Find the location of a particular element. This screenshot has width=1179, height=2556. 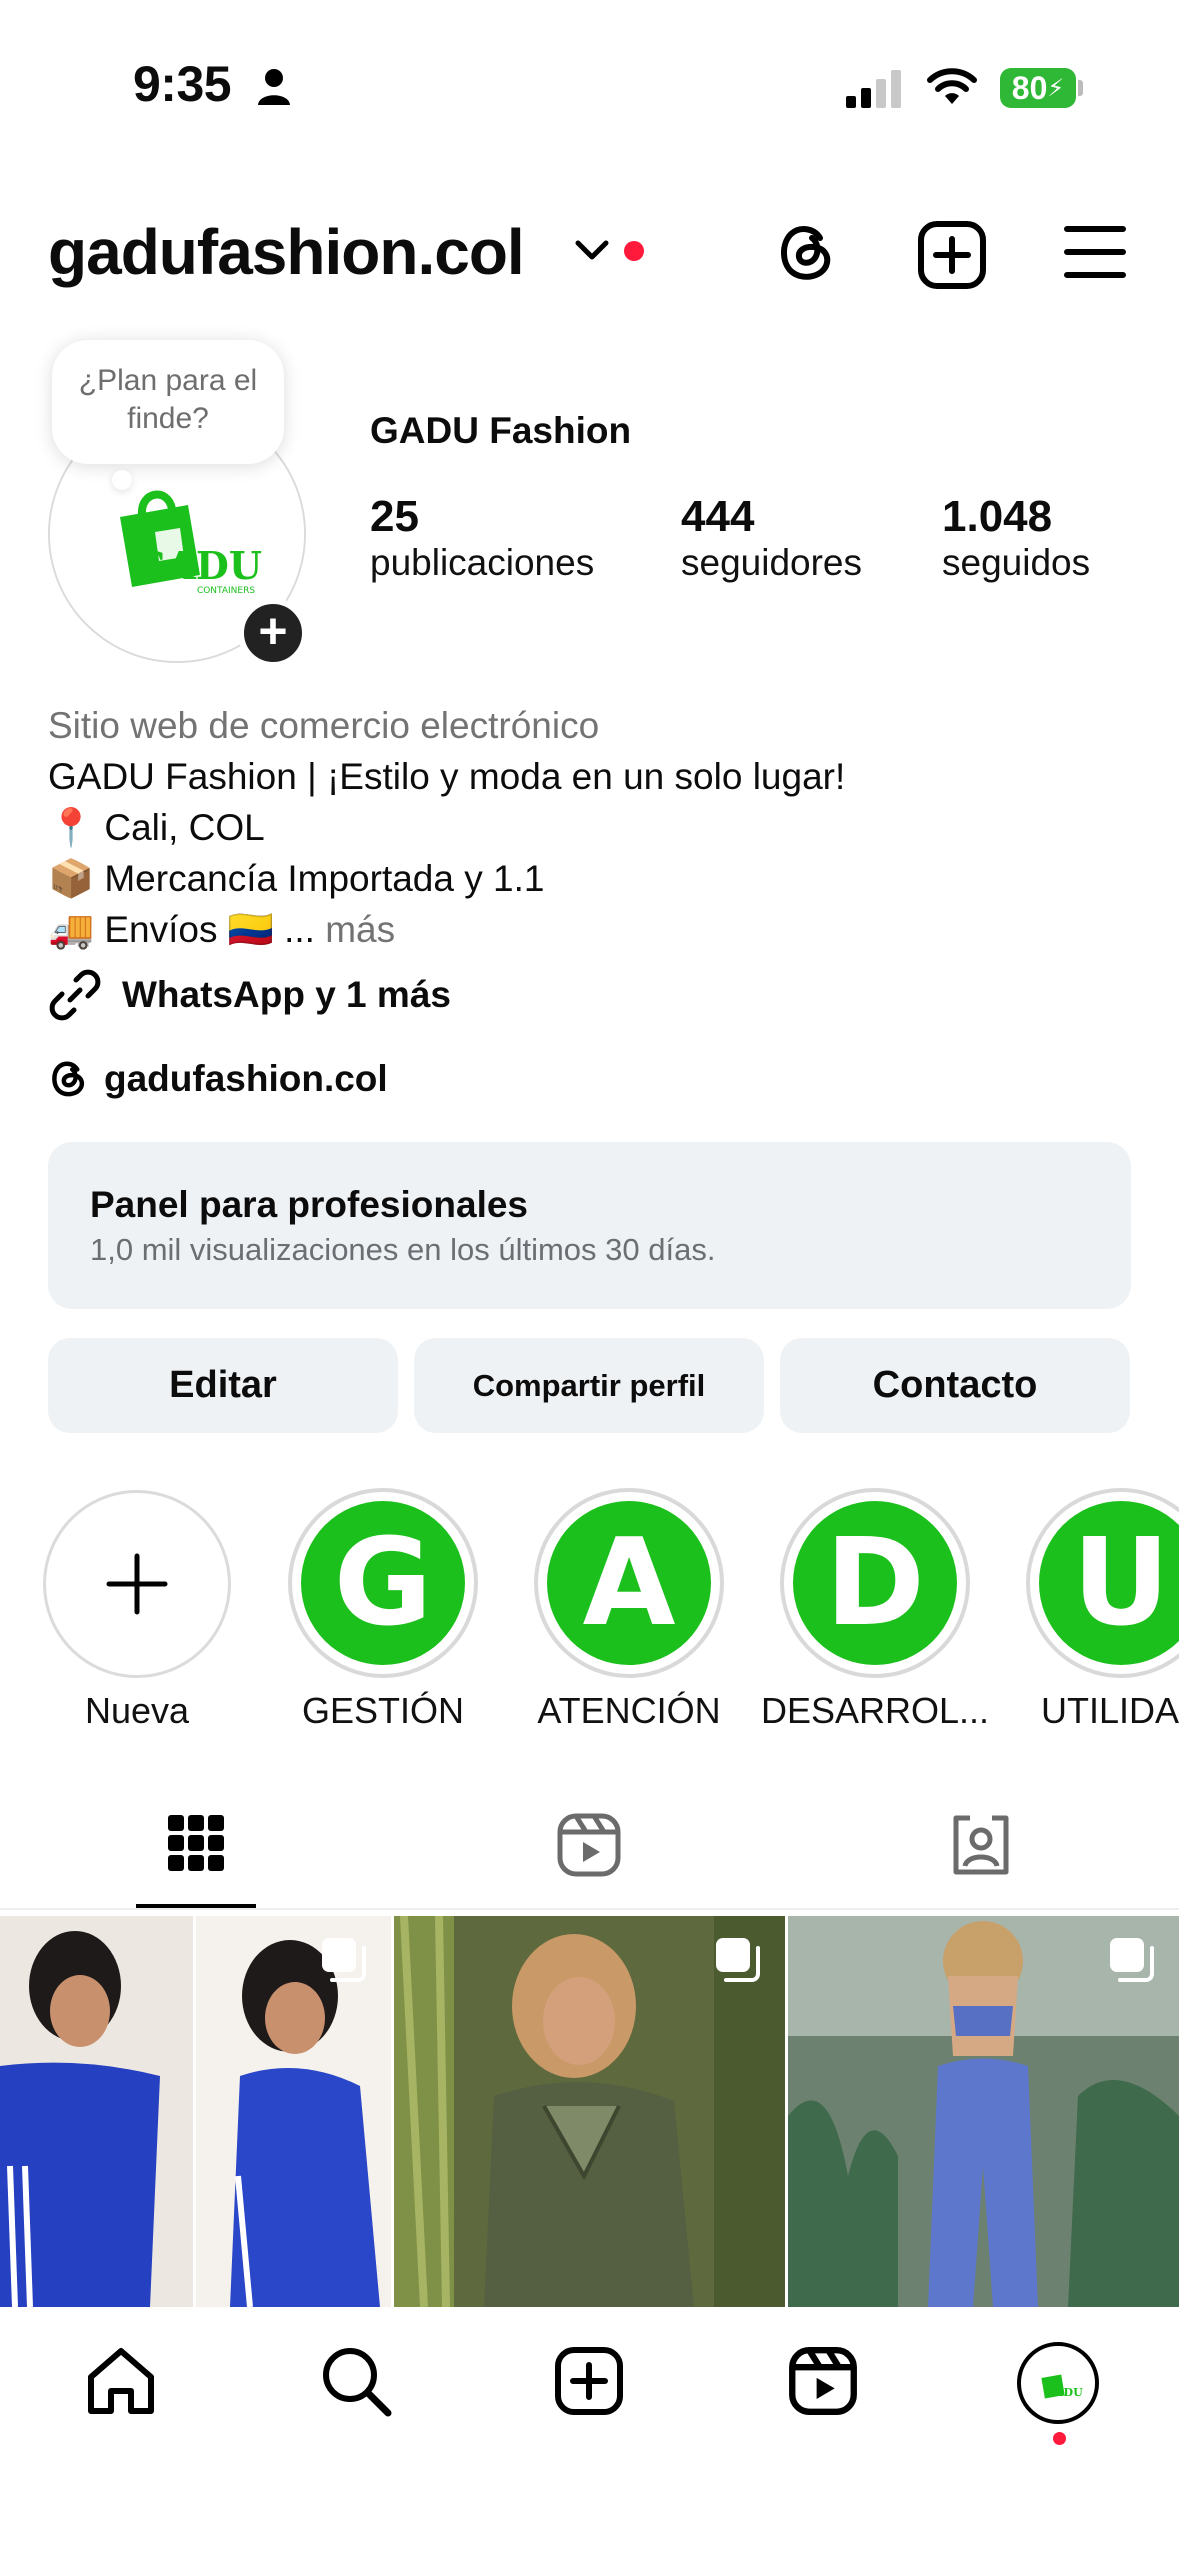

highlight-label-utilidad: UTILIDA is located at coordinates (1110, 1710).